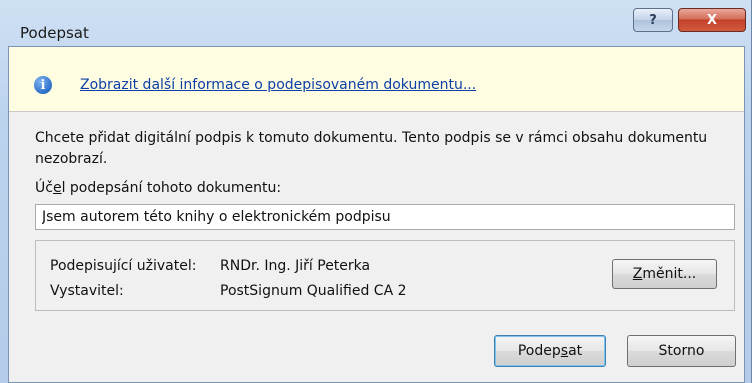 The width and height of the screenshot is (752, 383). I want to click on cancel-button: Storno, so click(681, 351).